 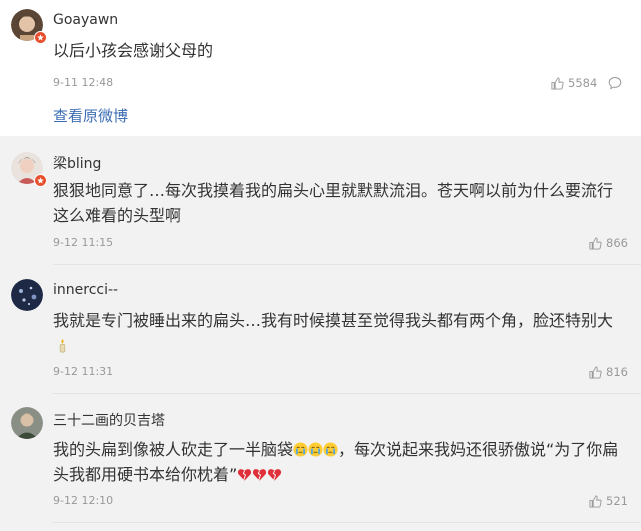 What do you see at coordinates (173, 449) in the screenshot?
I see `comment-text-part1: 我的头扁到像被人砍走了一半脑袋` at bounding box center [173, 449].